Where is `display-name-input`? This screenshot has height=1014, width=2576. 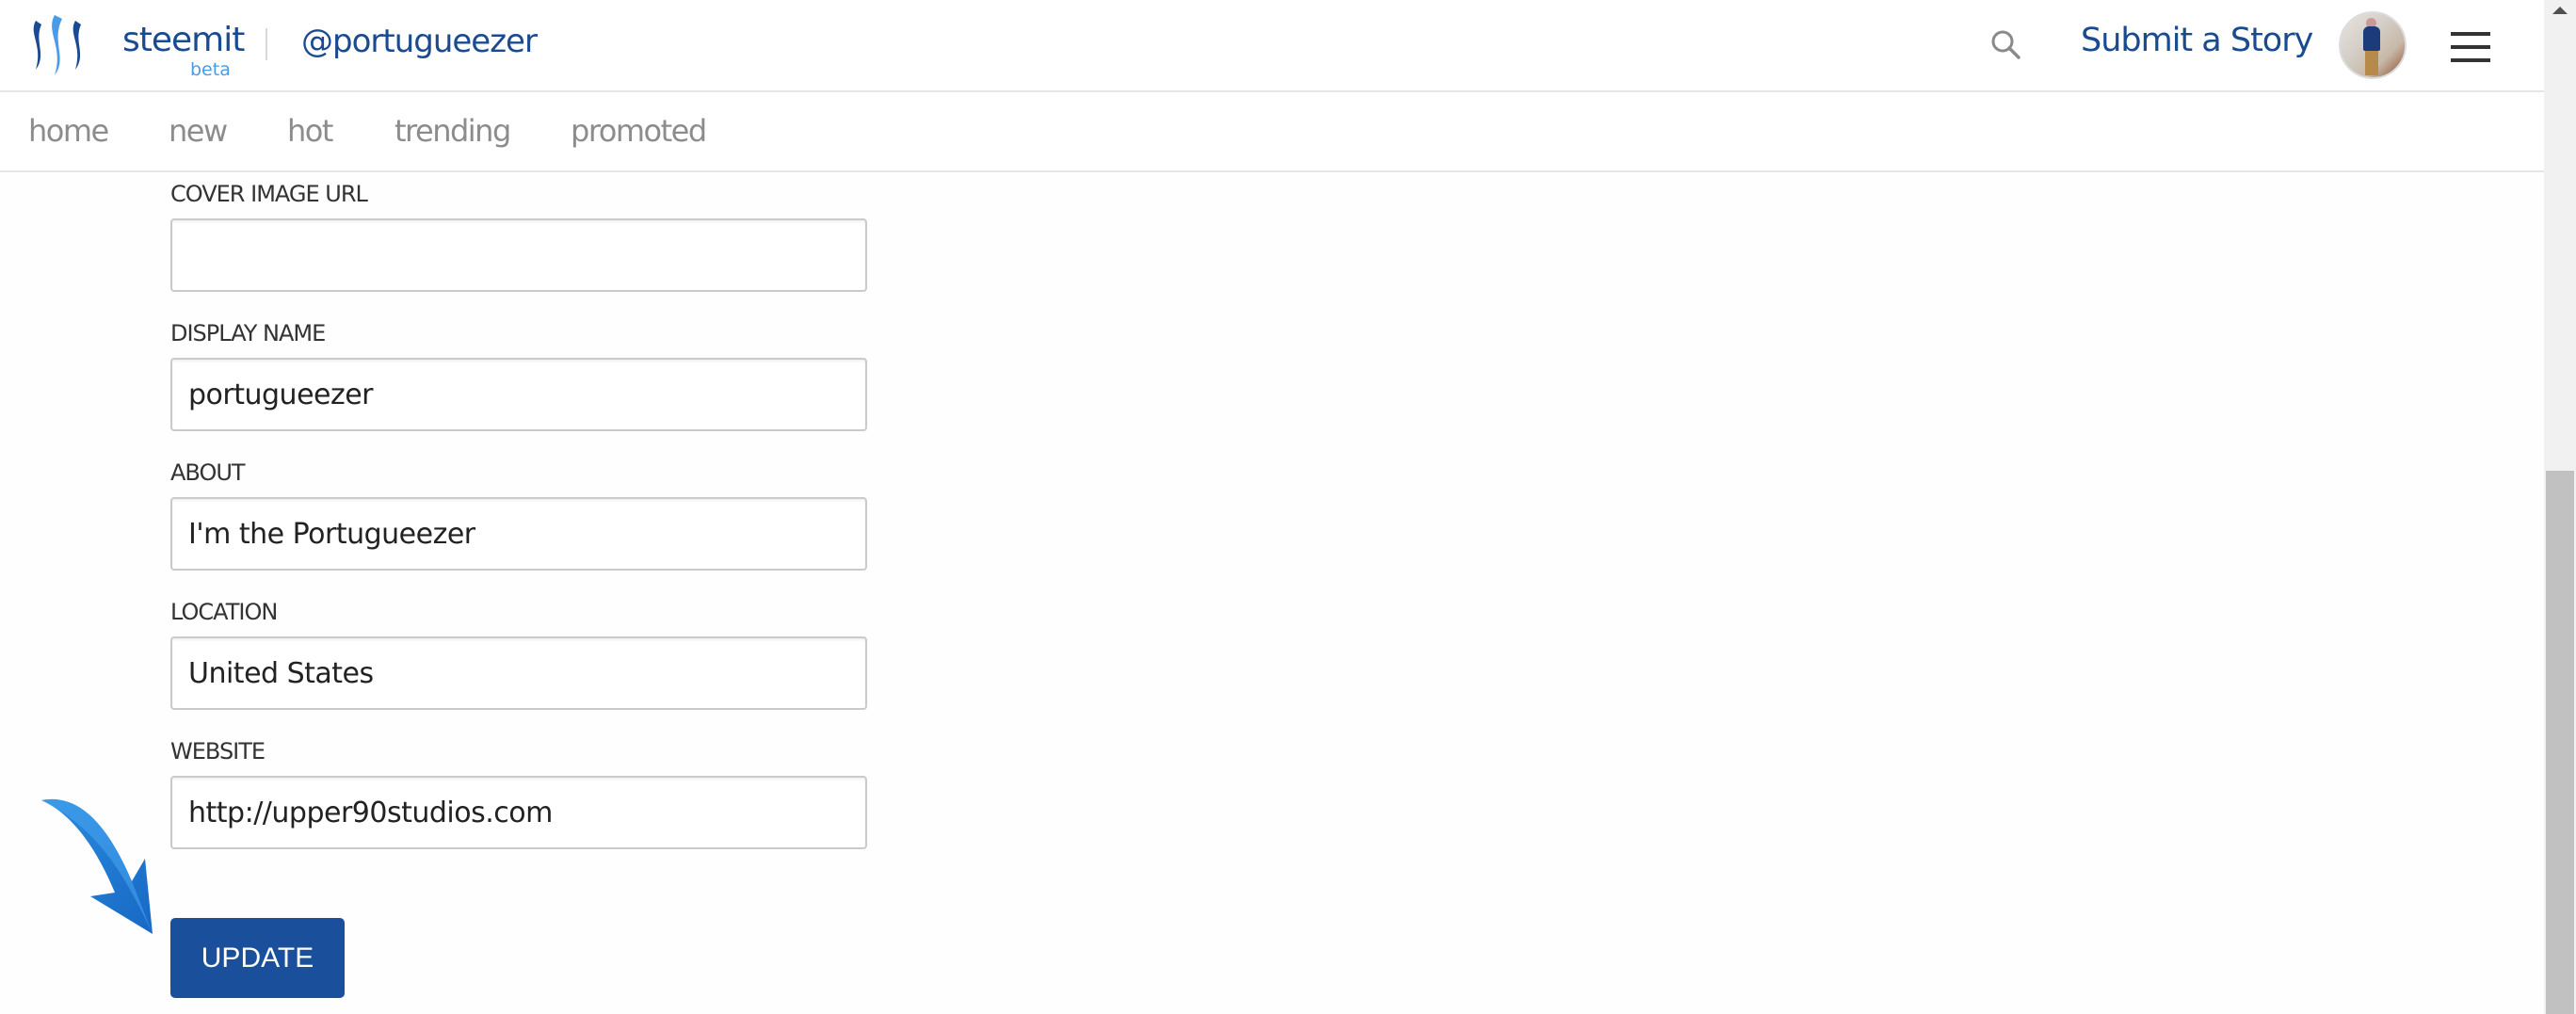 display-name-input is located at coordinates (518, 394).